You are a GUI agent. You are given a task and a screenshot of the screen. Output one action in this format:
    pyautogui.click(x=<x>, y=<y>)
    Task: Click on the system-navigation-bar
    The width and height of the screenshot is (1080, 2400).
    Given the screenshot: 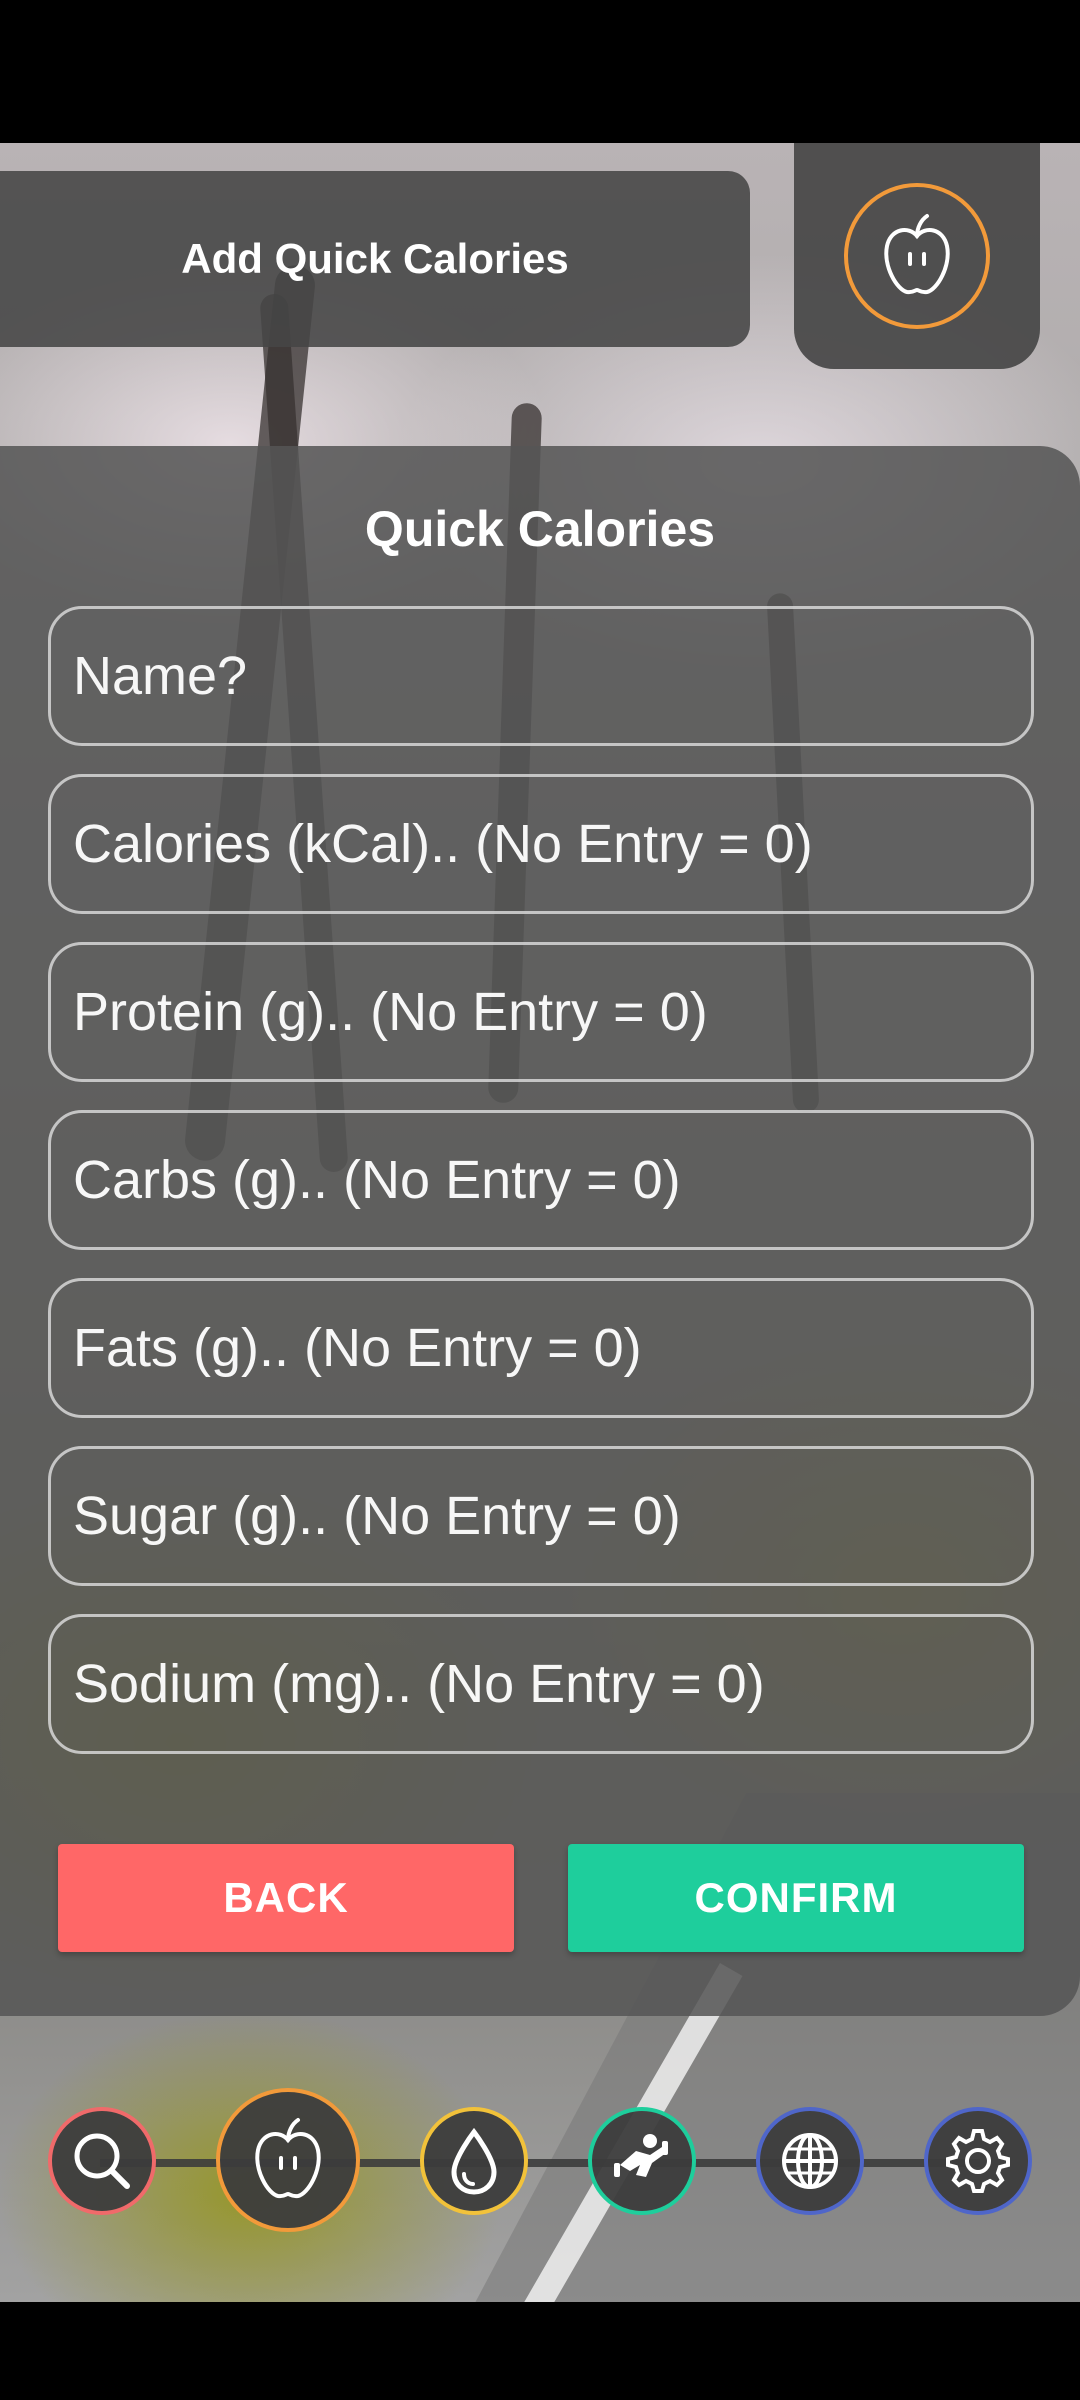 What is the action you would take?
    pyautogui.click(x=540, y=2351)
    